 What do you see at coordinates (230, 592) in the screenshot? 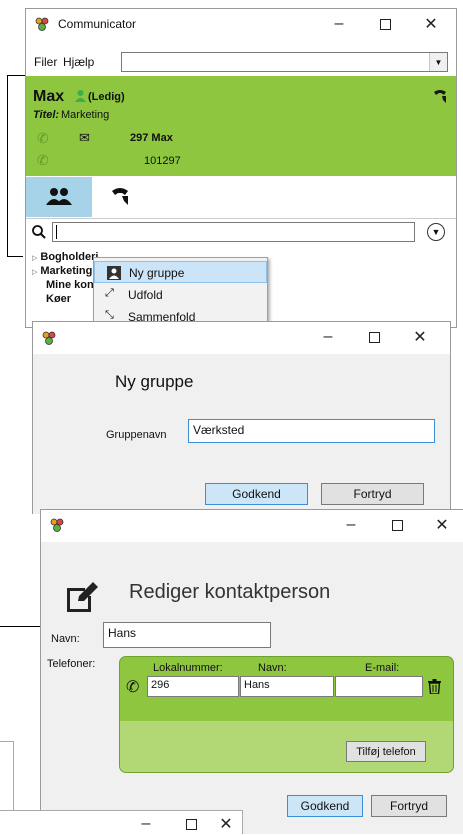
I see `dialog-heading: Rediger kontaktperson` at bounding box center [230, 592].